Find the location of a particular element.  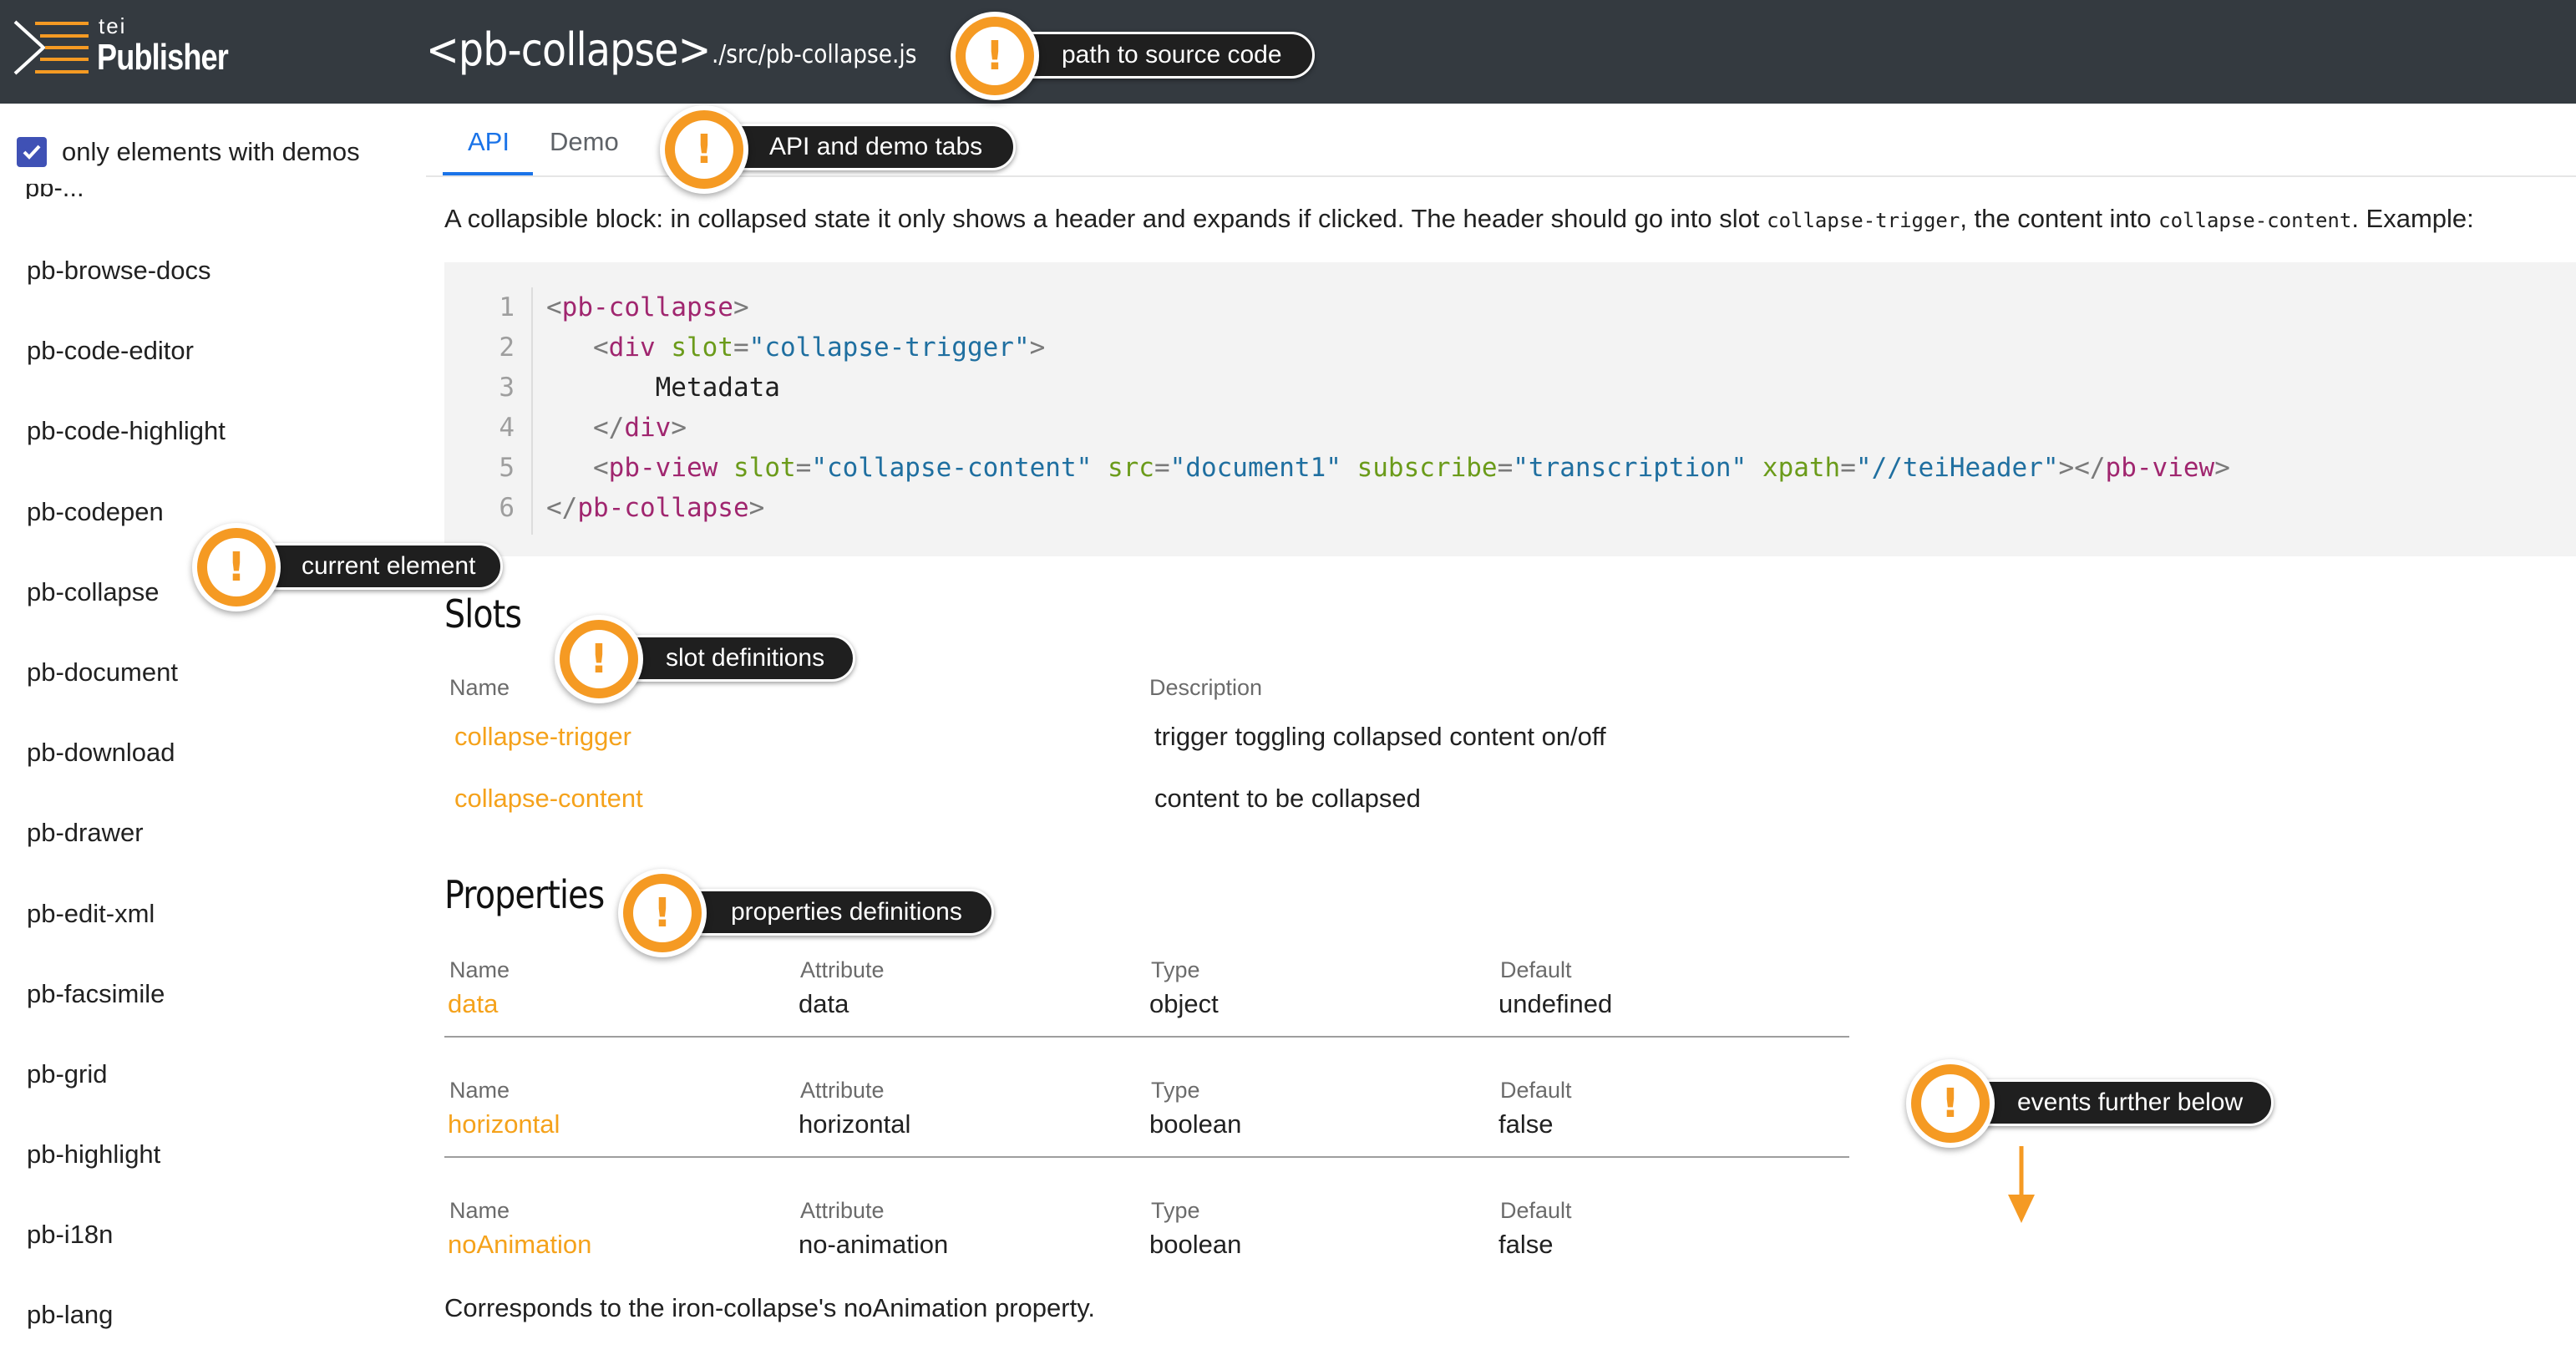

sidebar-item-pb-code-editor: pb-code-editor is located at coordinates (126, 377).